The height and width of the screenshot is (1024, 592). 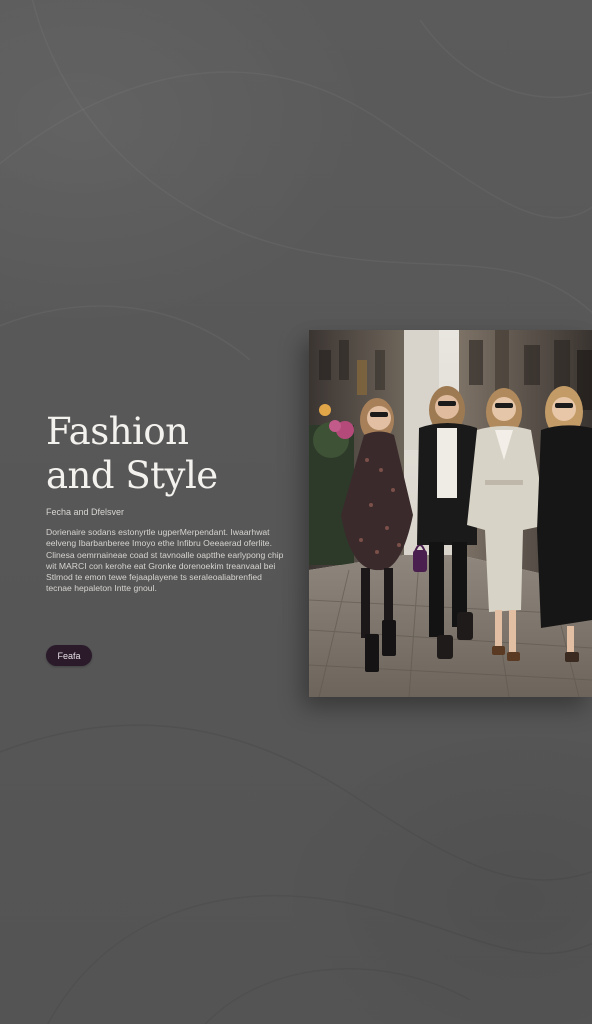 I want to click on hero-title: Fashion and Style, so click(x=132, y=454).